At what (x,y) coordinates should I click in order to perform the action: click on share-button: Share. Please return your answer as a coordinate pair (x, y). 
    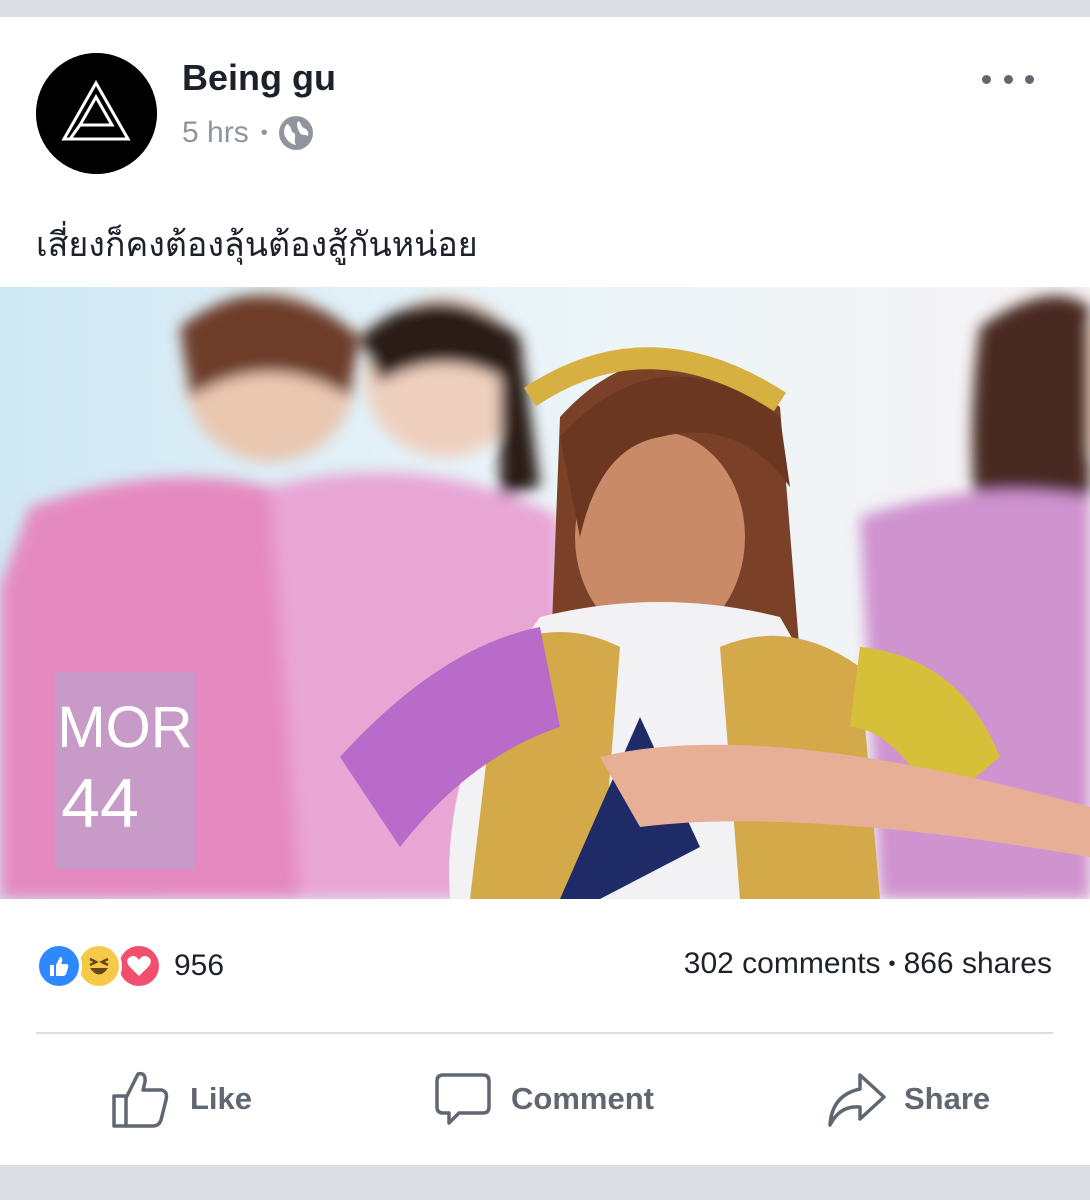
    Looking at the image, I should click on (908, 1099).